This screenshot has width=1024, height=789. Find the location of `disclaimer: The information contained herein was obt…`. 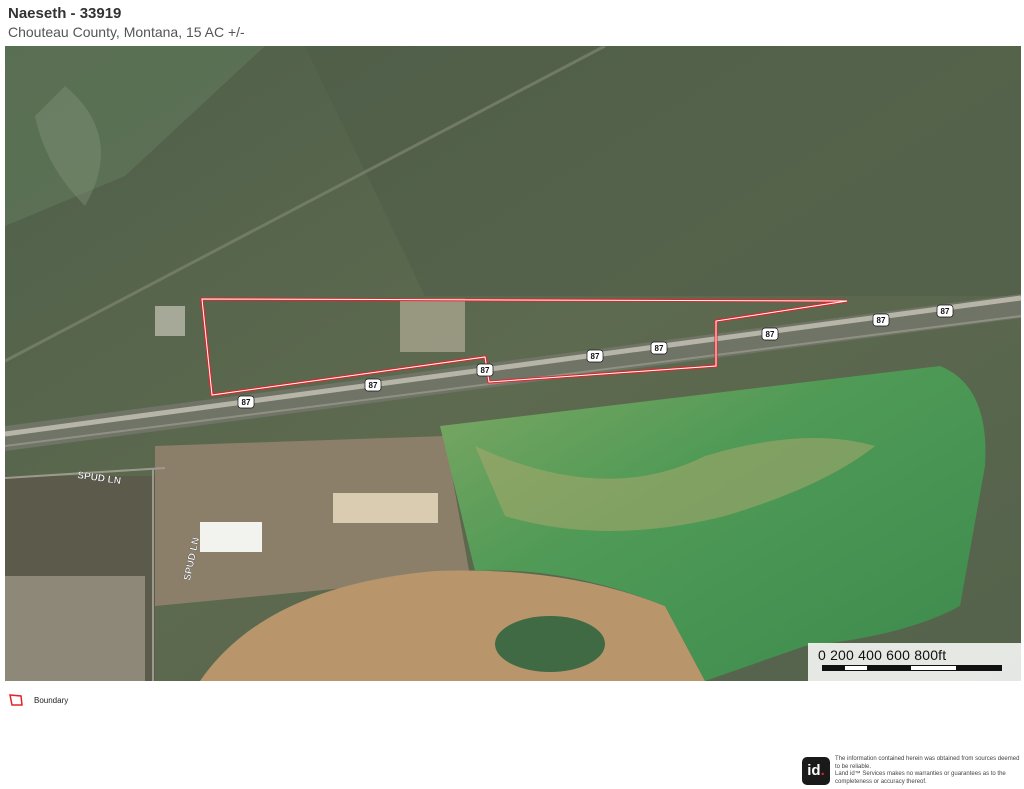

disclaimer: The information contained herein was obt… is located at coordinates (928, 771).